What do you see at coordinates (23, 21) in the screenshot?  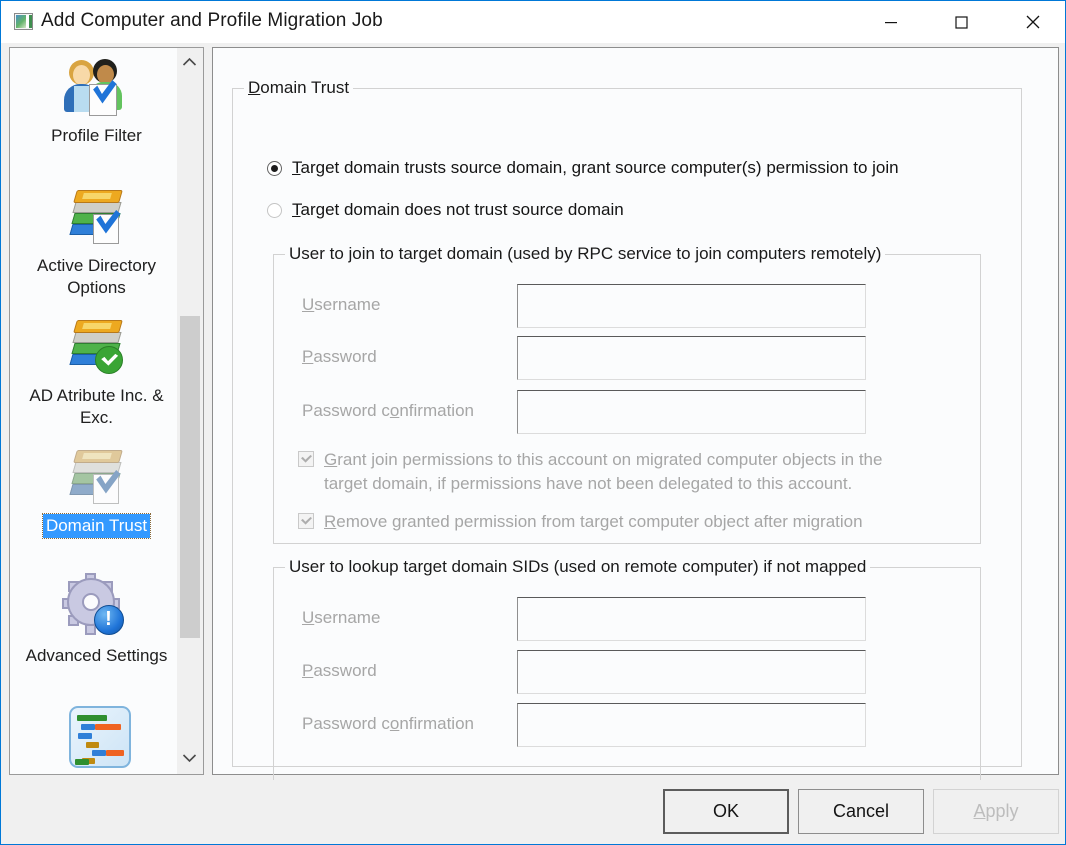 I see `monitor-icon` at bounding box center [23, 21].